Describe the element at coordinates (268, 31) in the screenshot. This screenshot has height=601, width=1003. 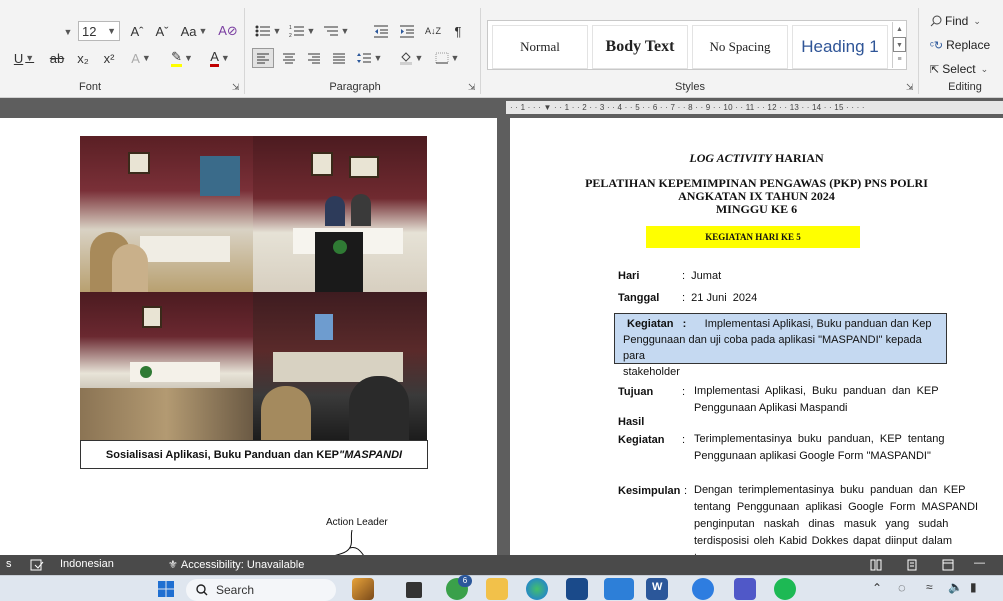
I see `bullets-button: ▼` at that location.